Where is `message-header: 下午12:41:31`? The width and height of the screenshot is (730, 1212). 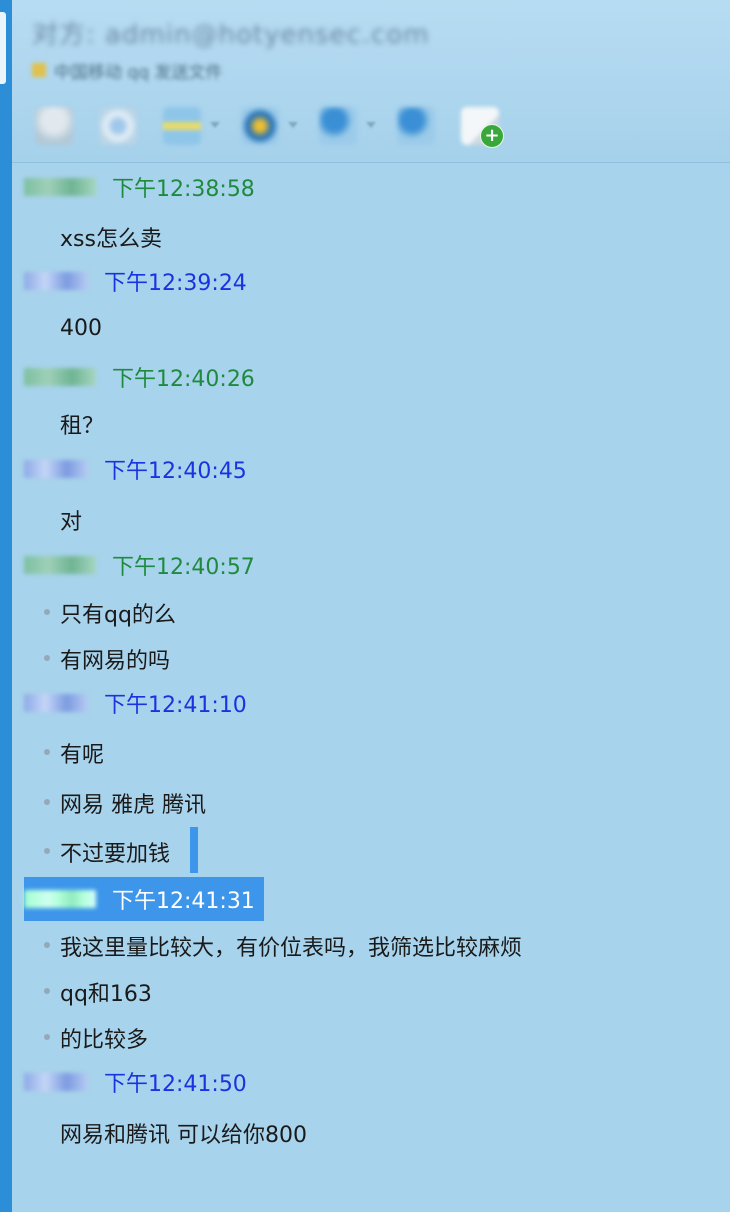
message-header: 下午12:41:31 is located at coordinates (139, 901).